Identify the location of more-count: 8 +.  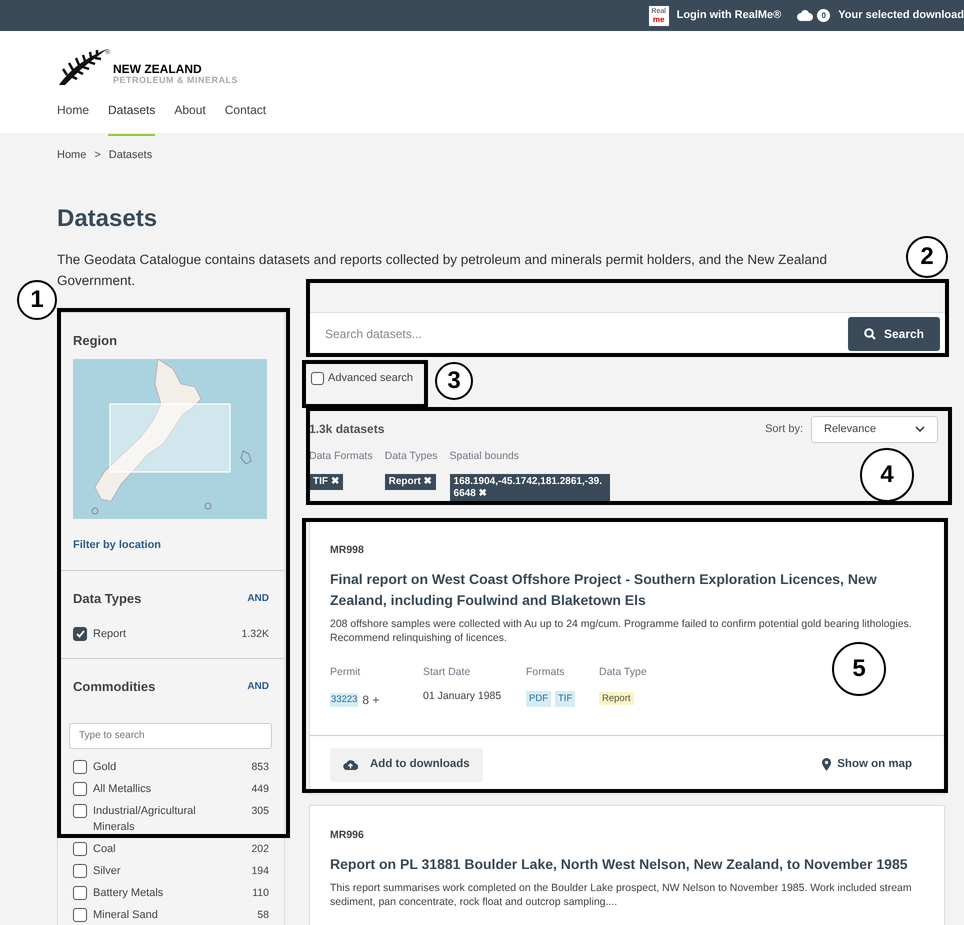
(371, 700).